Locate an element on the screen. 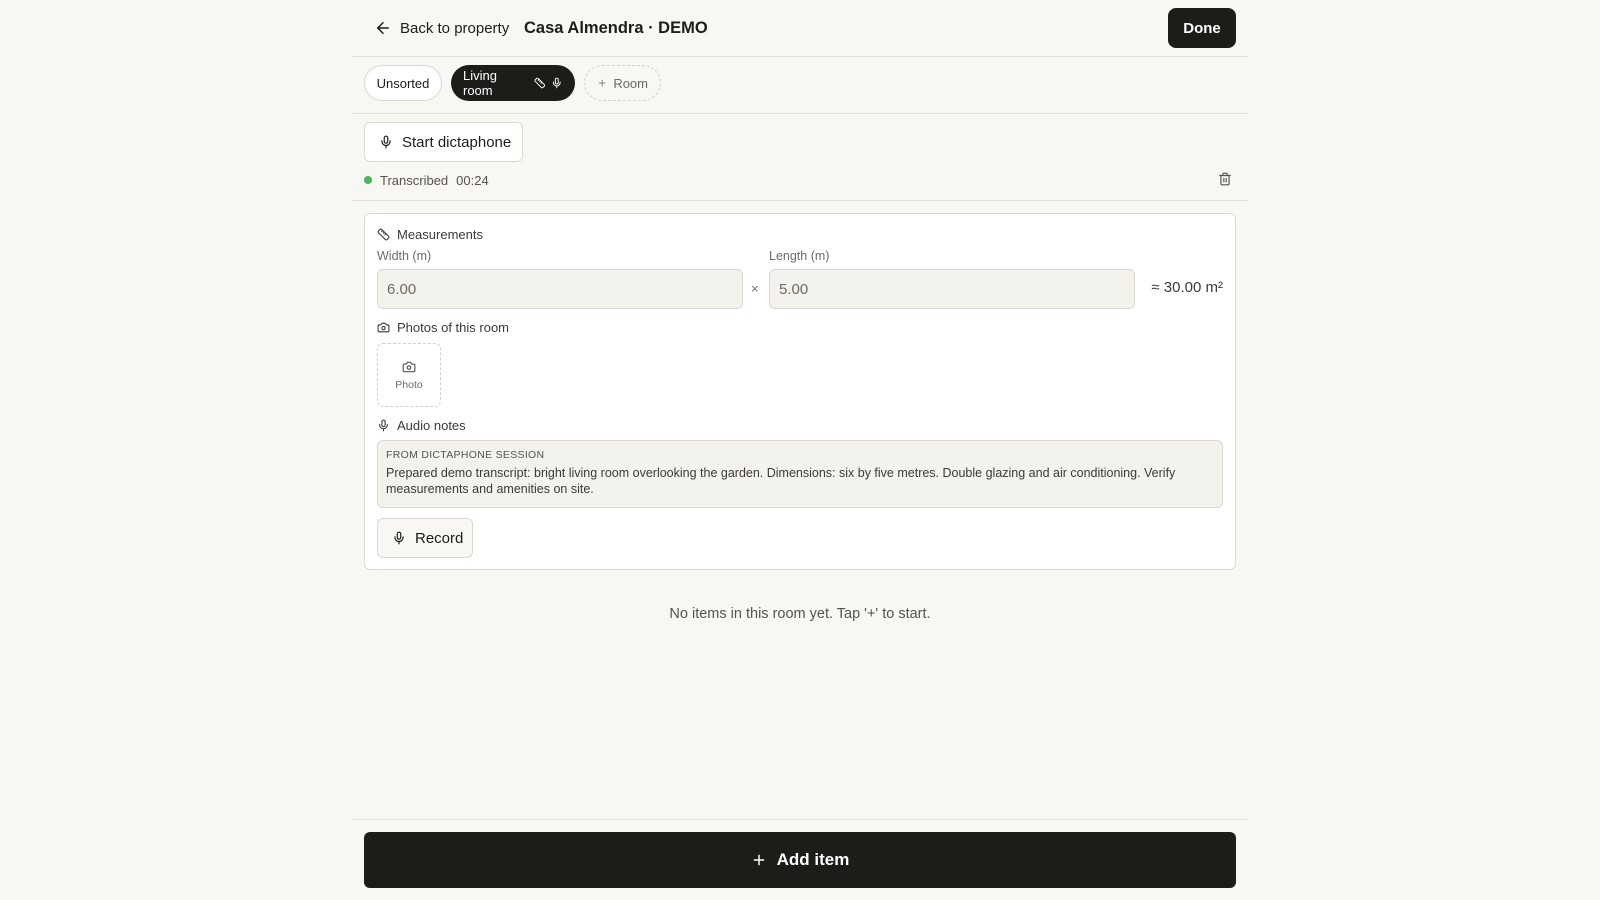  area-result: ≈ 30.00 m² is located at coordinates (1187, 287).